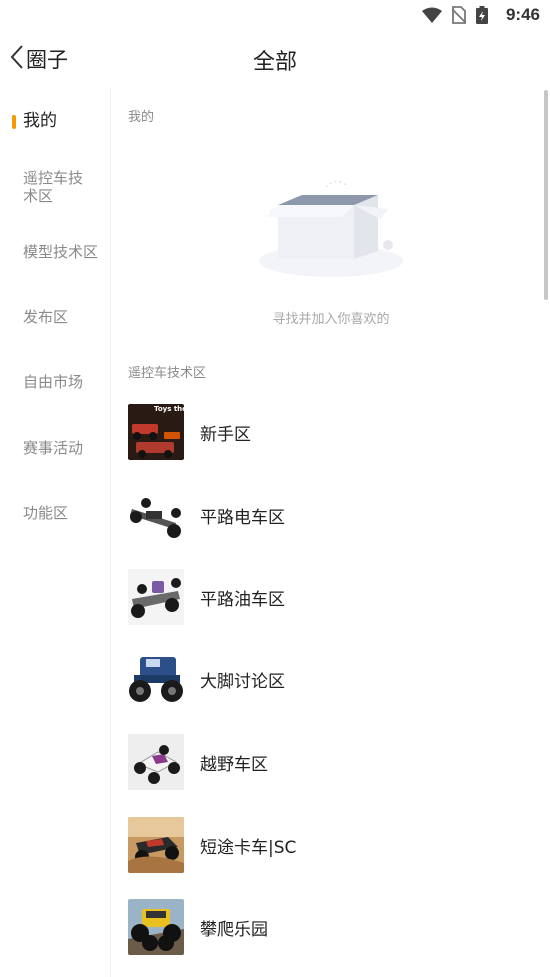 The image size is (550, 977). Describe the element at coordinates (546, 195) in the screenshot. I see `scrollbar` at that location.